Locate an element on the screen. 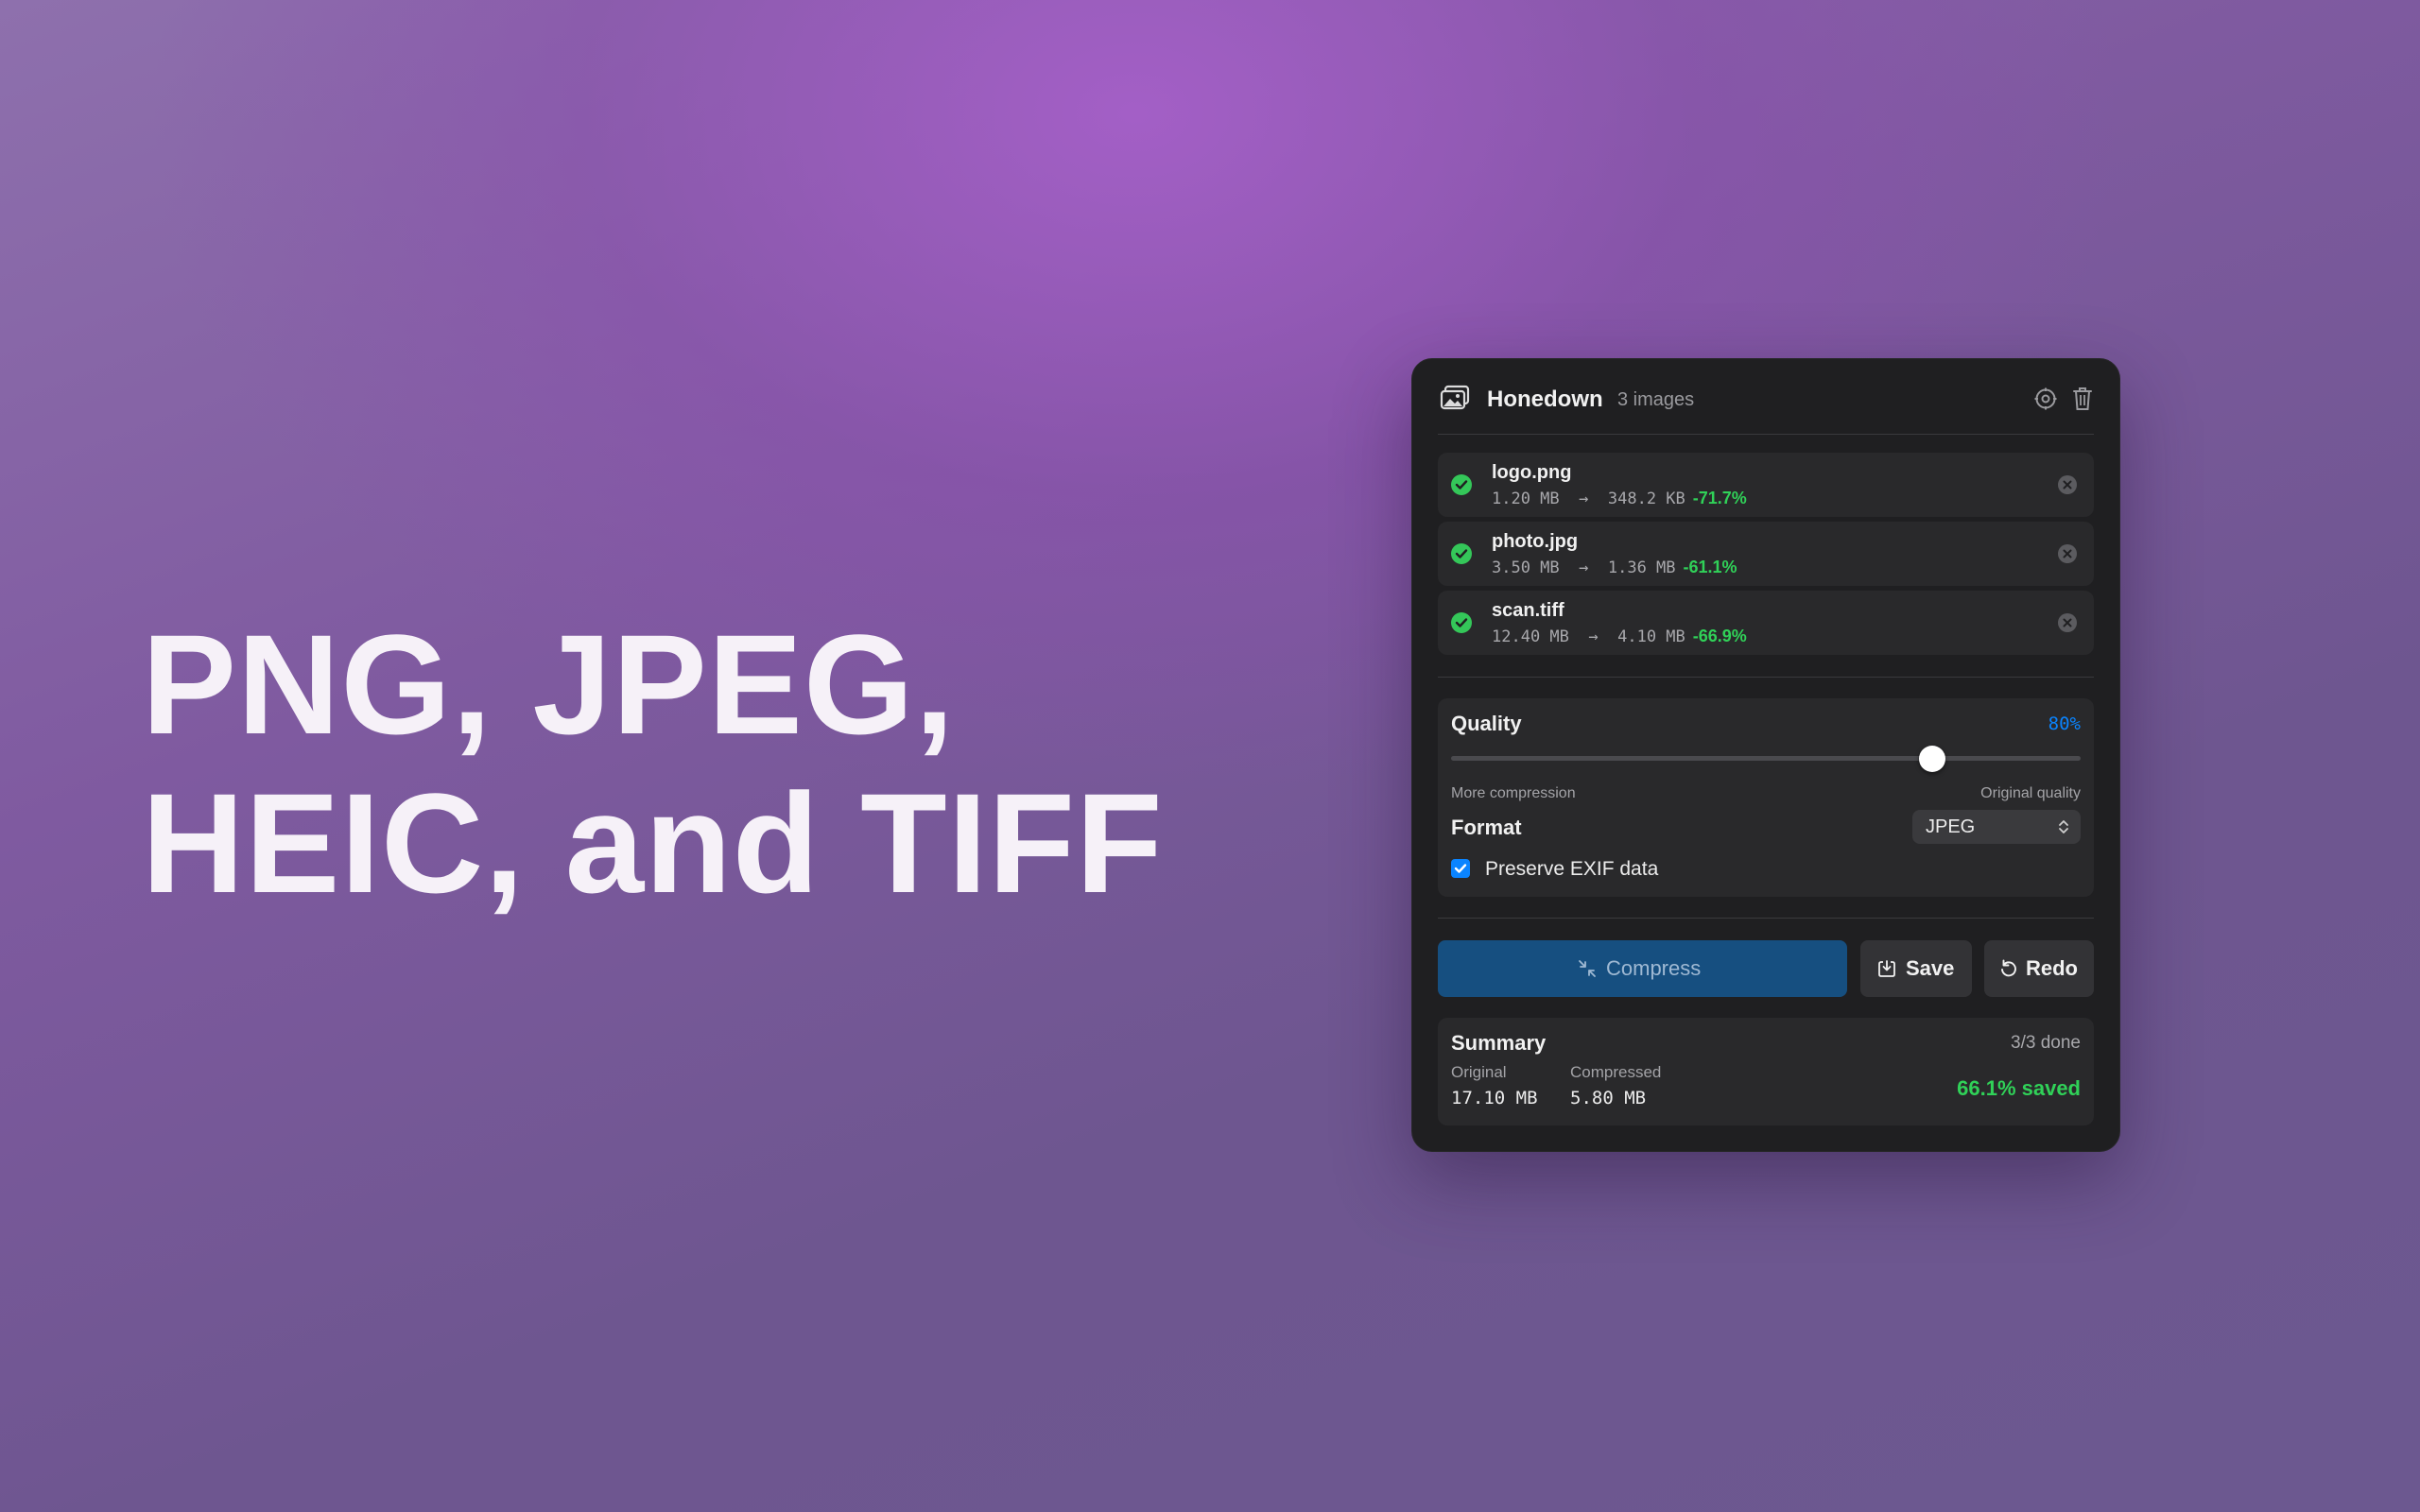 The height and width of the screenshot is (1512, 2420). save-button: Save is located at coordinates (1916, 968).